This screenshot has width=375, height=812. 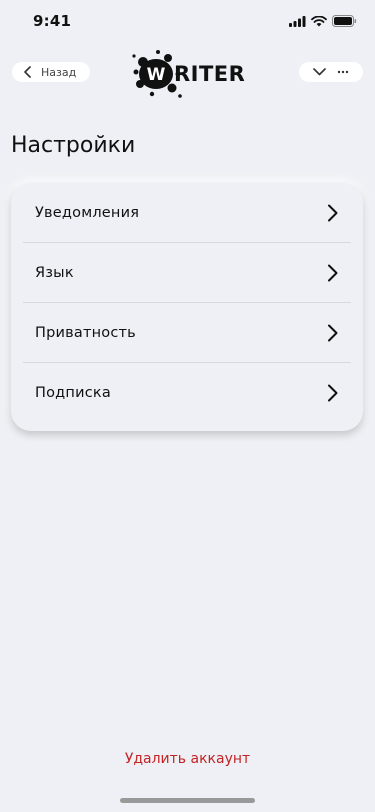 What do you see at coordinates (52, 21) in the screenshot?
I see `status-time: 9:41` at bounding box center [52, 21].